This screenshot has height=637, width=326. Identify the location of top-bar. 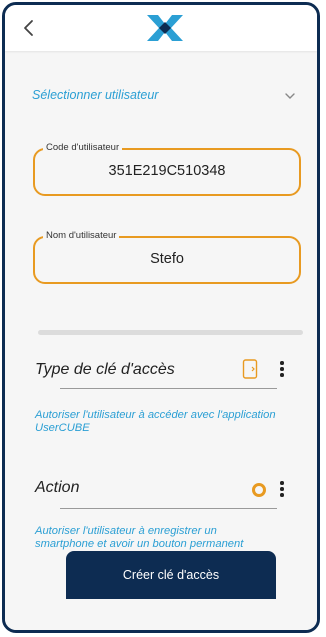
(161, 28).